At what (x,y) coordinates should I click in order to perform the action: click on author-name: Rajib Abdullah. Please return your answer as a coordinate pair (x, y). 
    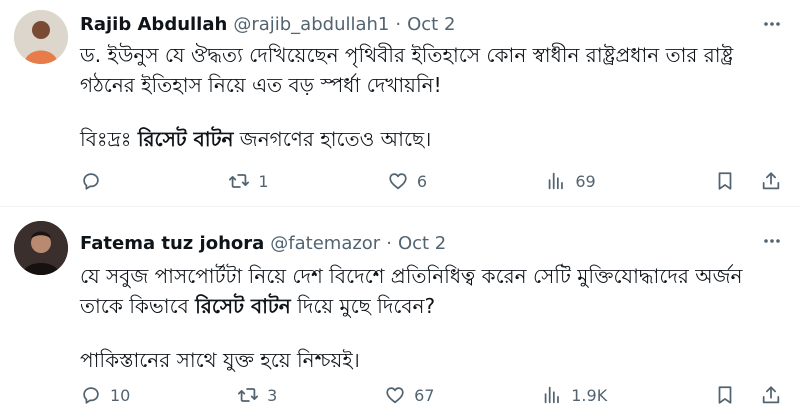
    Looking at the image, I should click on (153, 24).